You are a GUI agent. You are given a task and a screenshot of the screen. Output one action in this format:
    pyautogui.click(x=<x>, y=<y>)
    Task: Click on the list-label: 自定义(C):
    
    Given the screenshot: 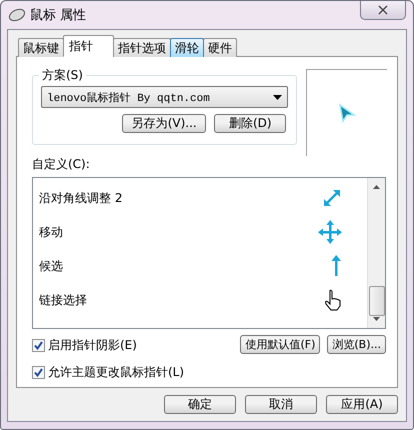 What is the action you would take?
    pyautogui.click(x=61, y=164)
    